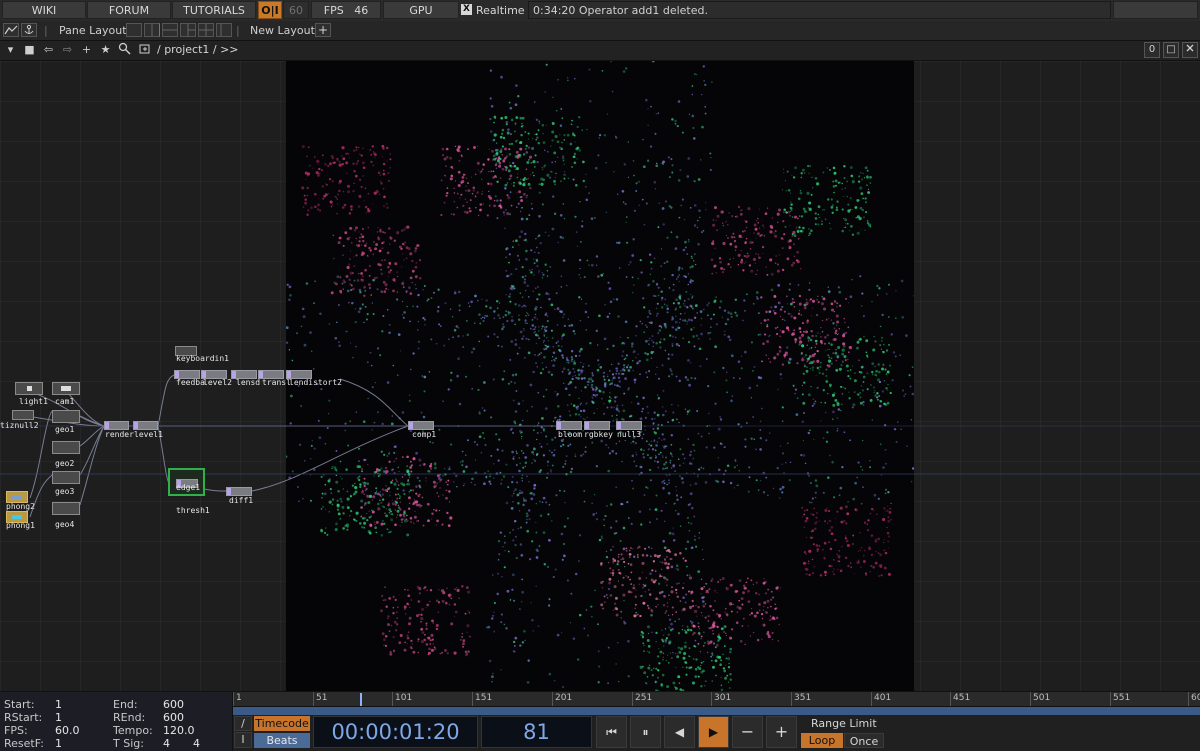 This screenshot has width=1200, height=751. What do you see at coordinates (864, 740) in the screenshot?
I see `once-button: Once` at bounding box center [864, 740].